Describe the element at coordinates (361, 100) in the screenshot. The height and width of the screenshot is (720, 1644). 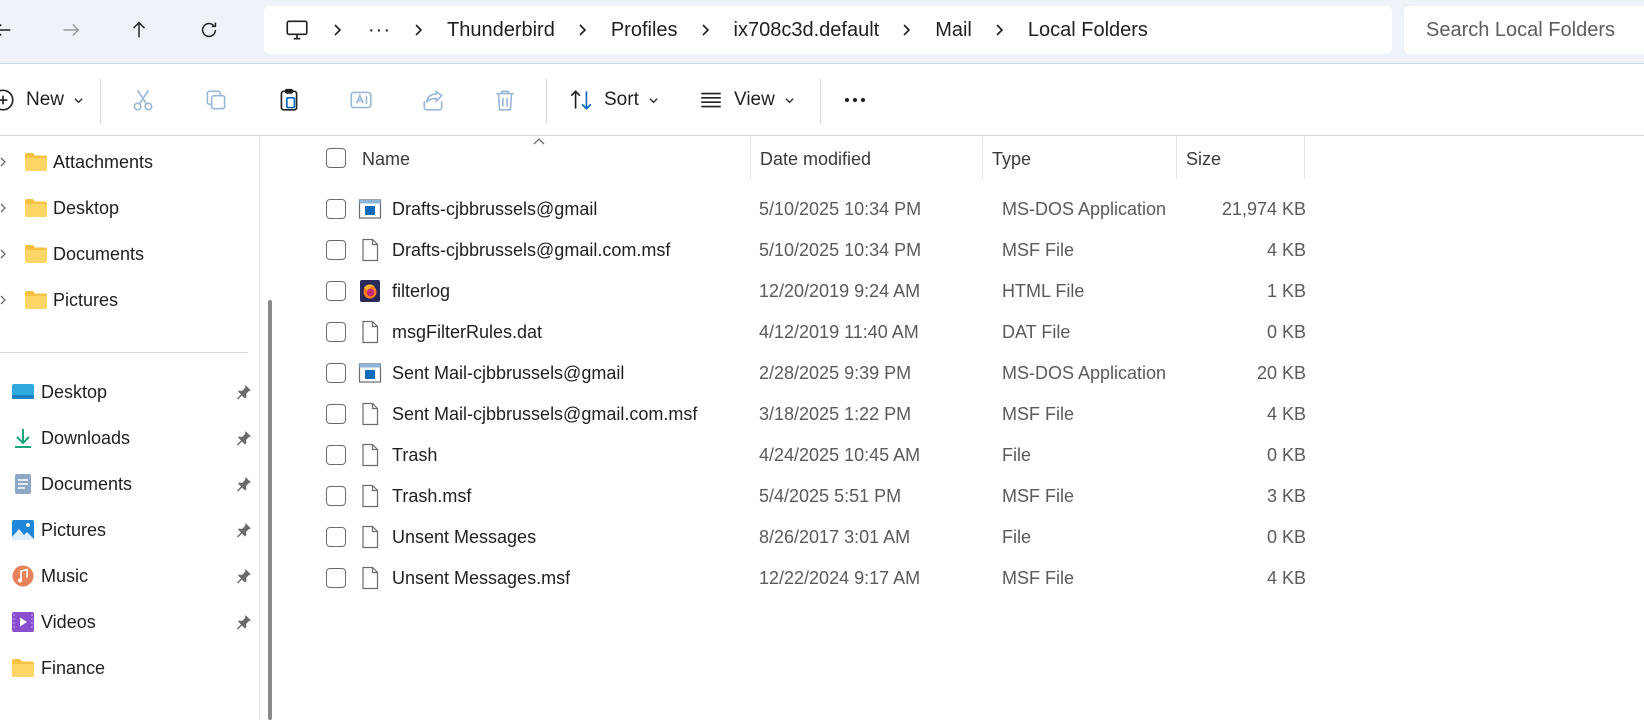
I see `rename-button` at that location.